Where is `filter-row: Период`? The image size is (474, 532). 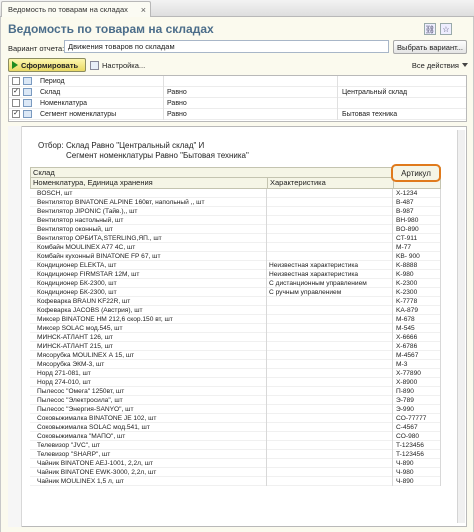
filter-row: Период is located at coordinates (237, 81).